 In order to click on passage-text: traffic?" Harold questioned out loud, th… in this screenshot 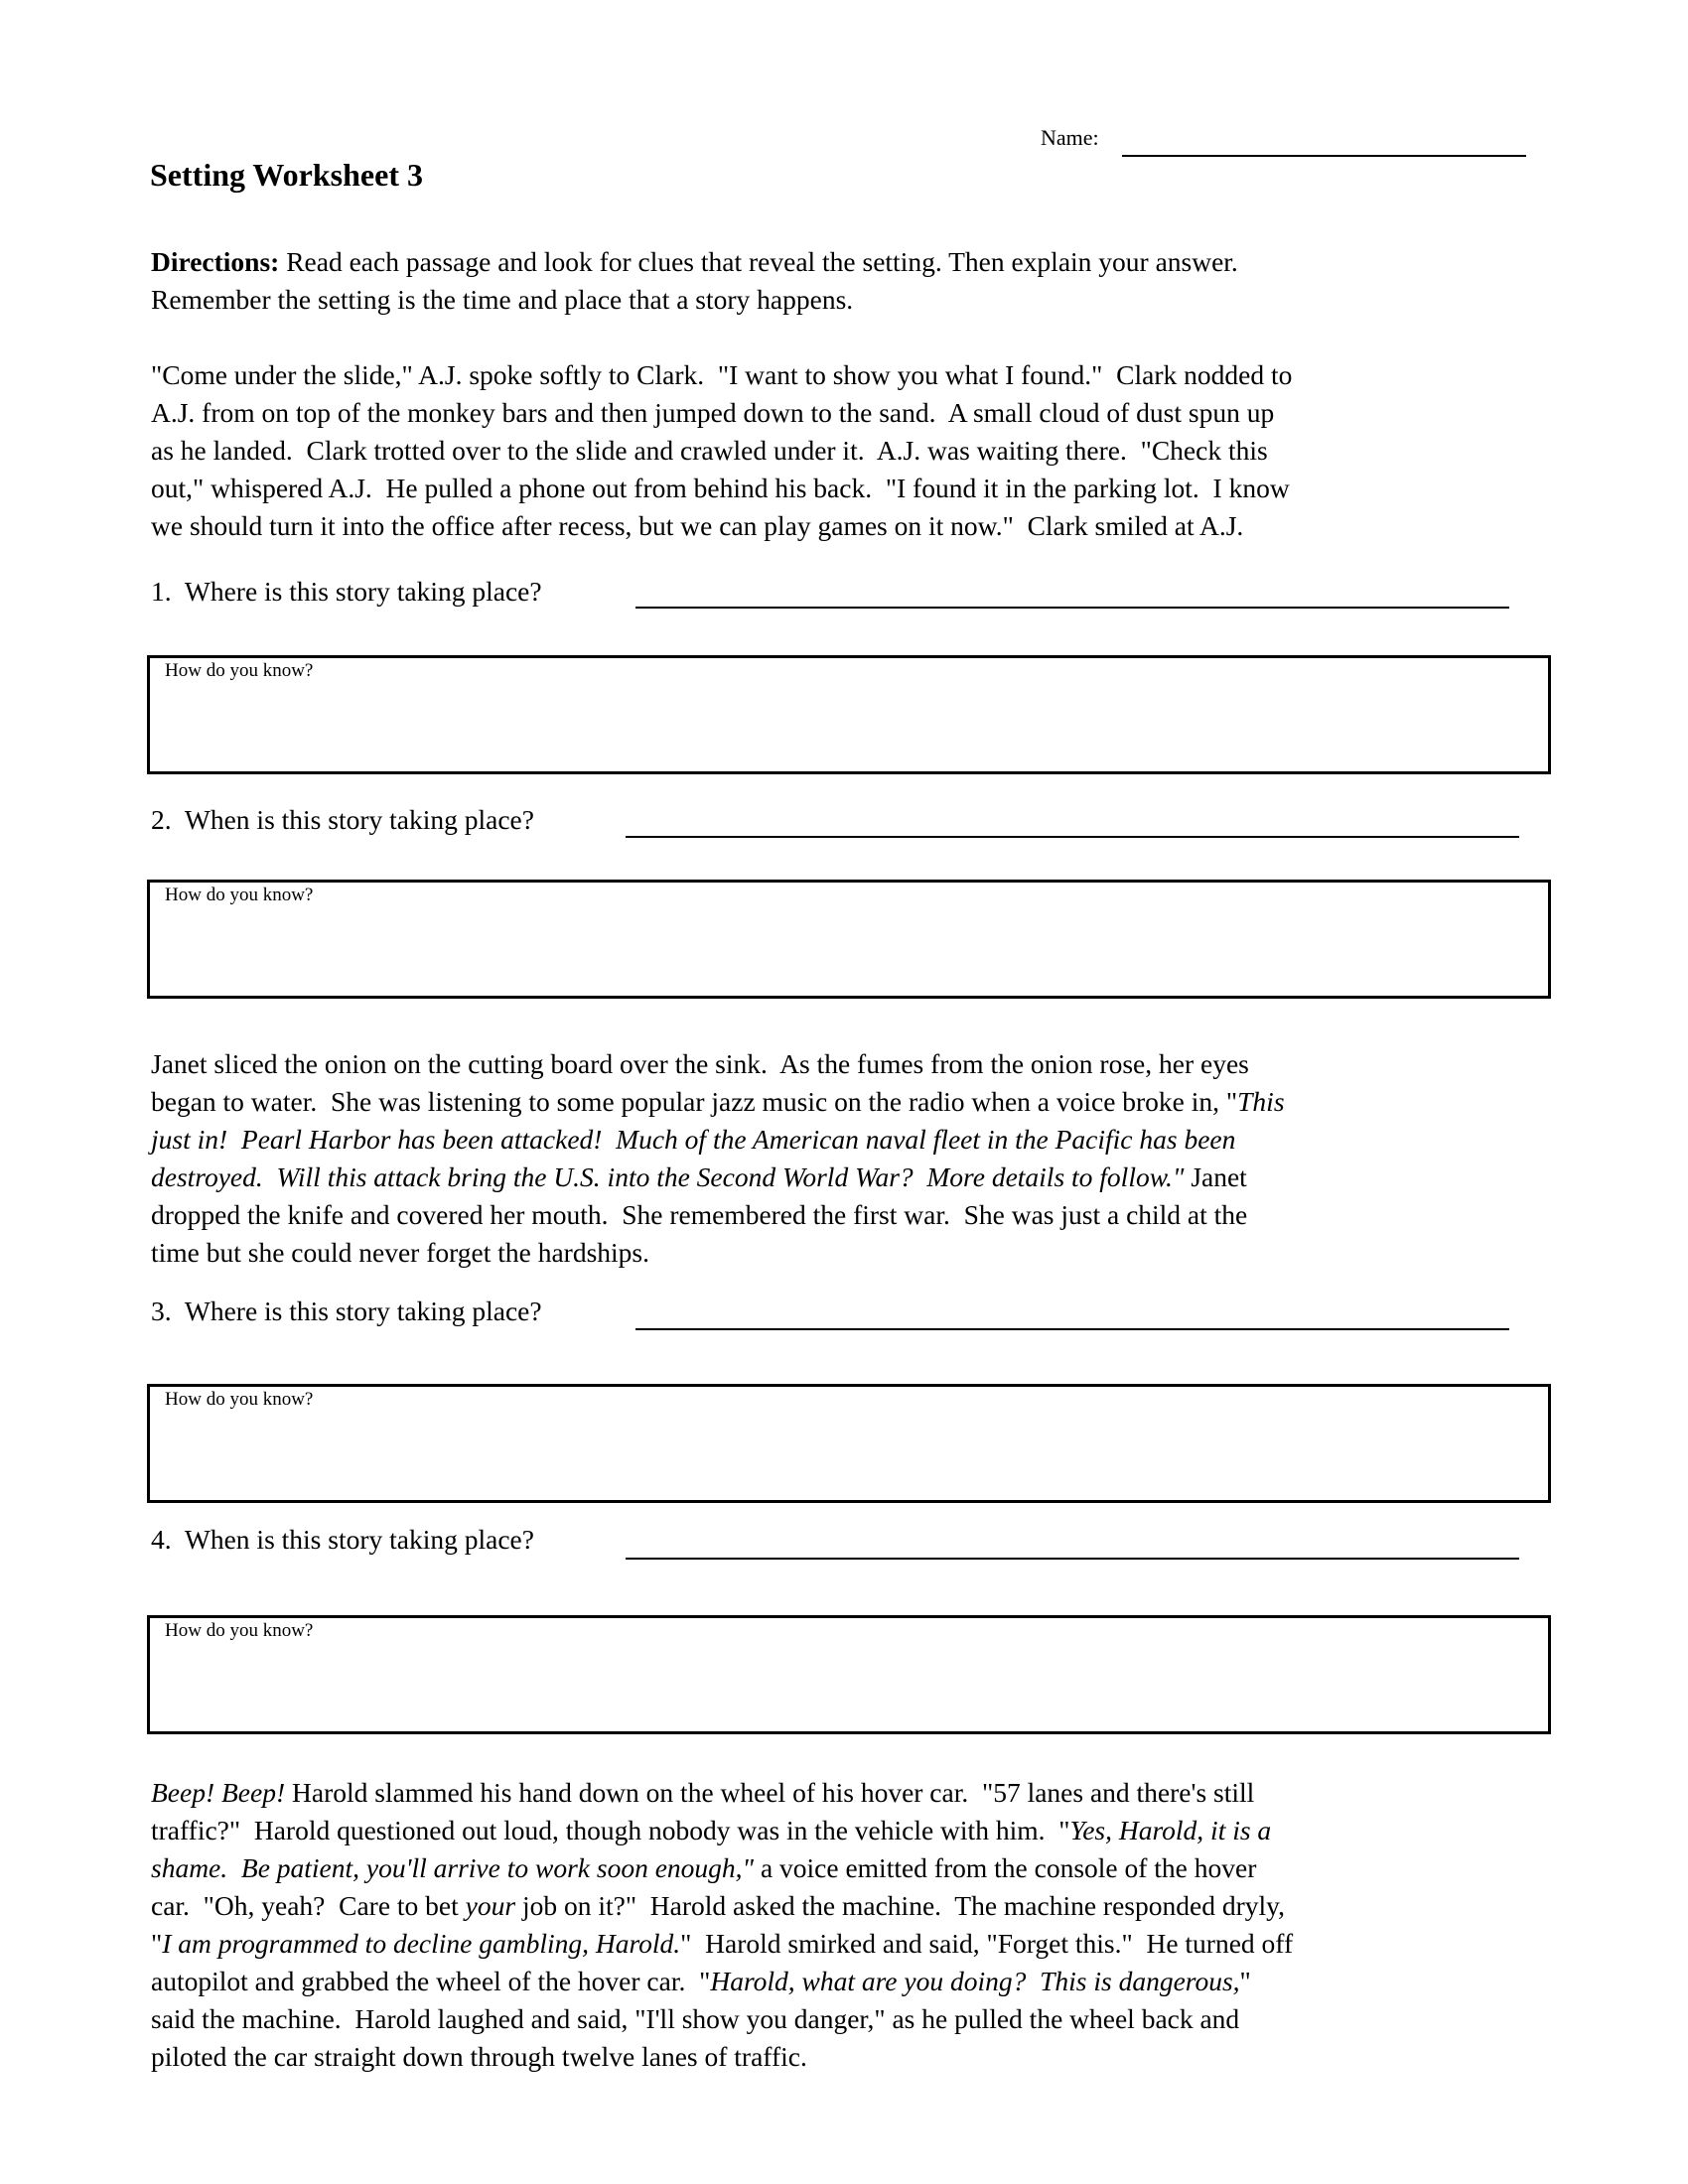, I will do `click(610, 1830)`.